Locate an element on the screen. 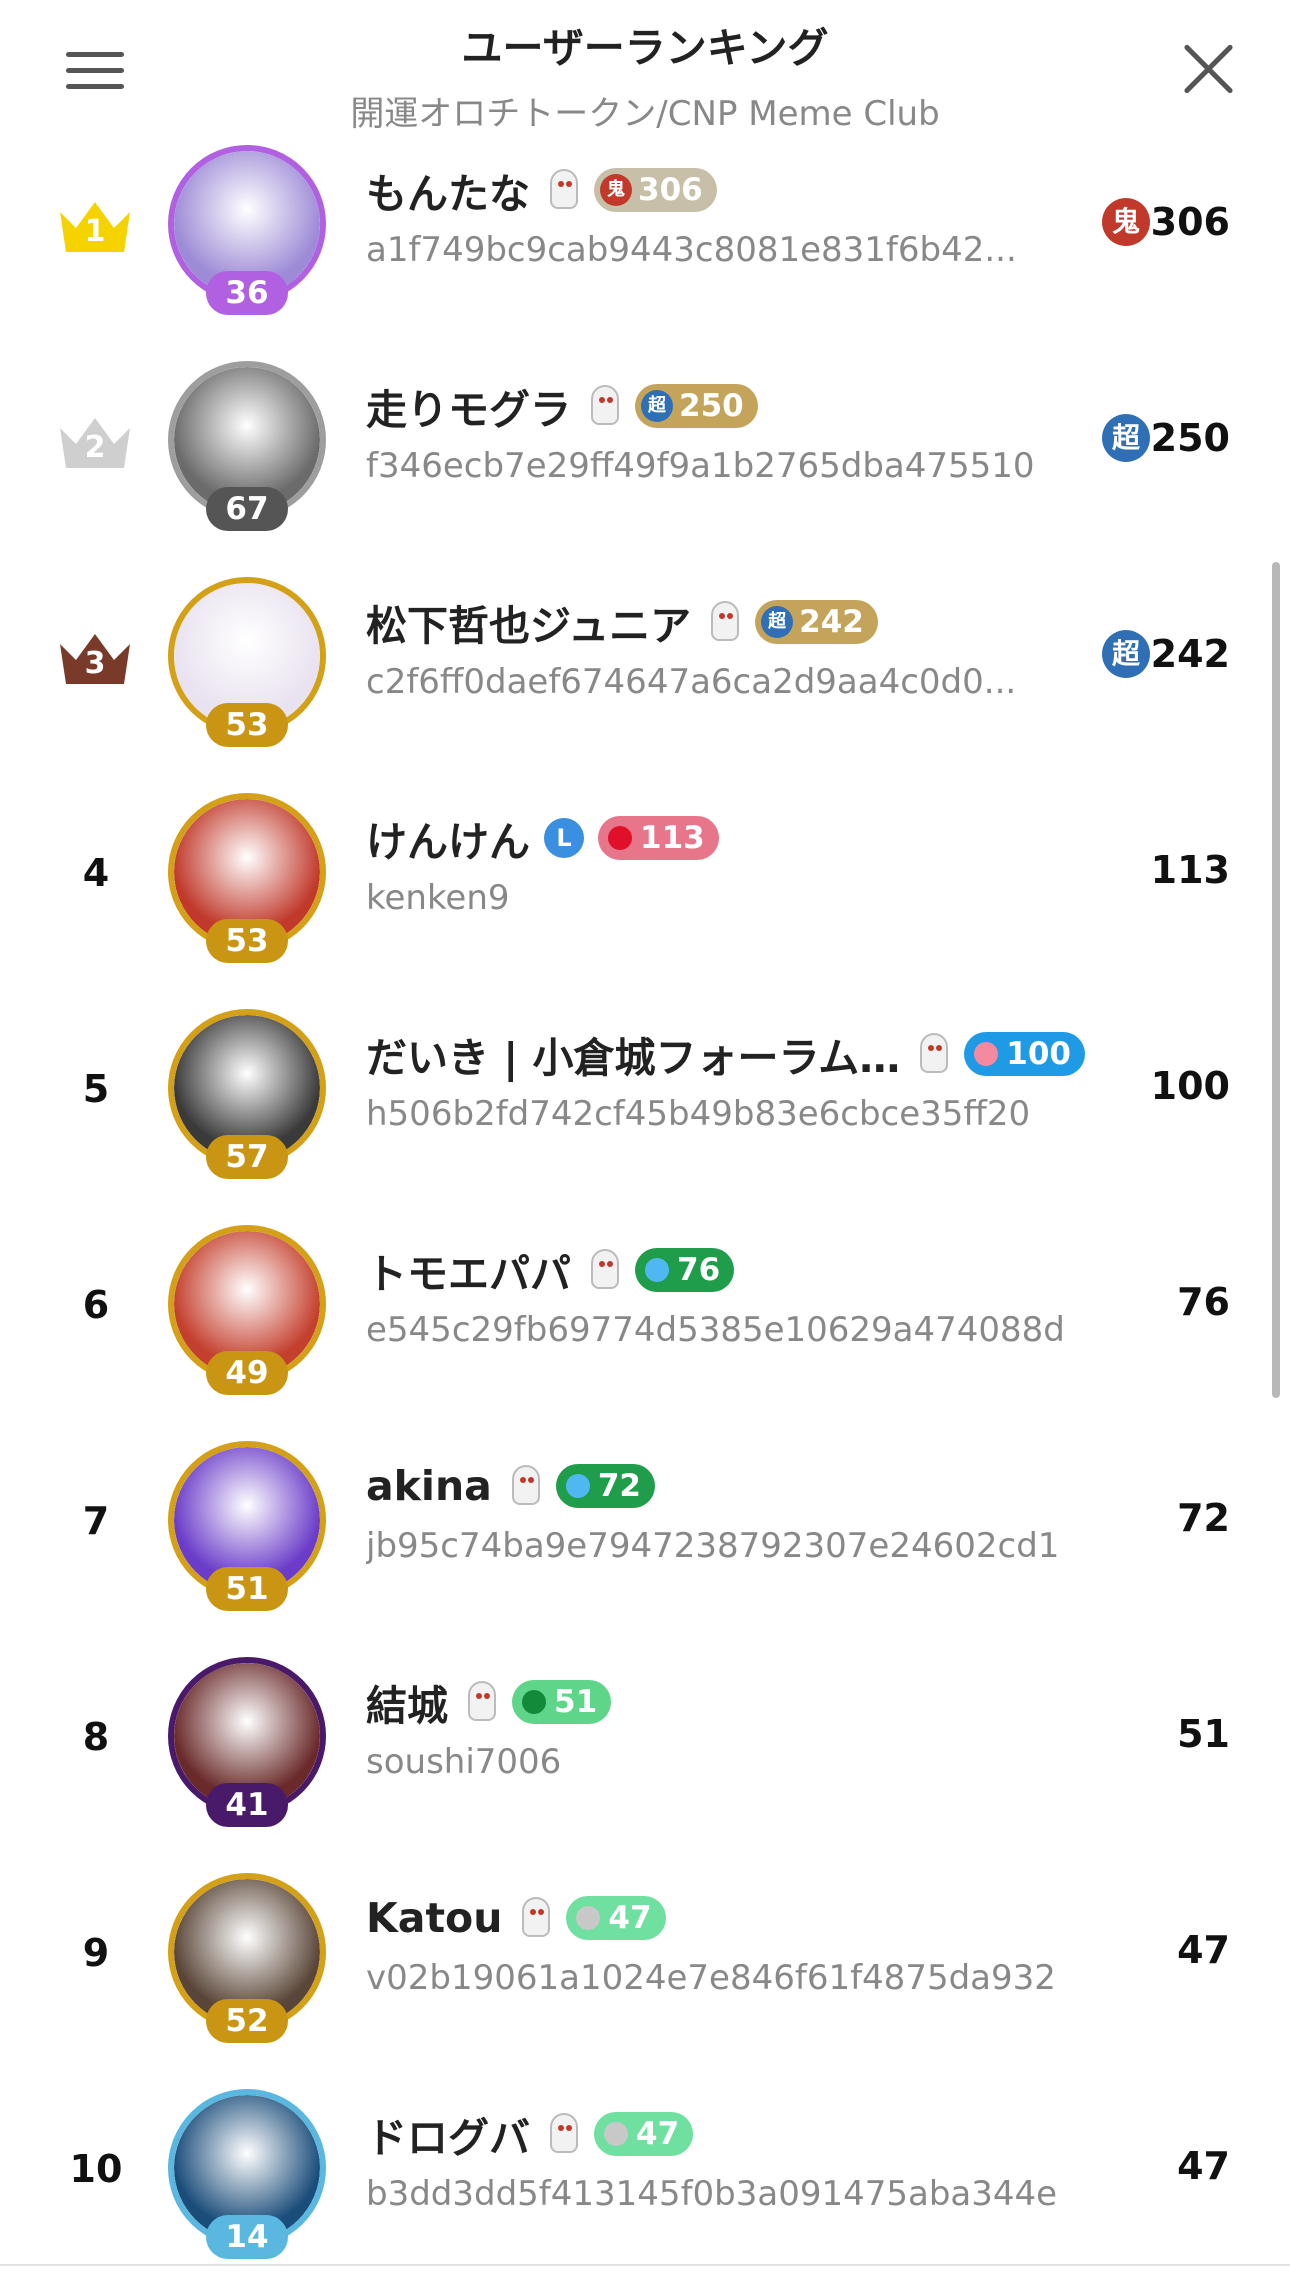  avatar: 52 is located at coordinates (247, 1958).